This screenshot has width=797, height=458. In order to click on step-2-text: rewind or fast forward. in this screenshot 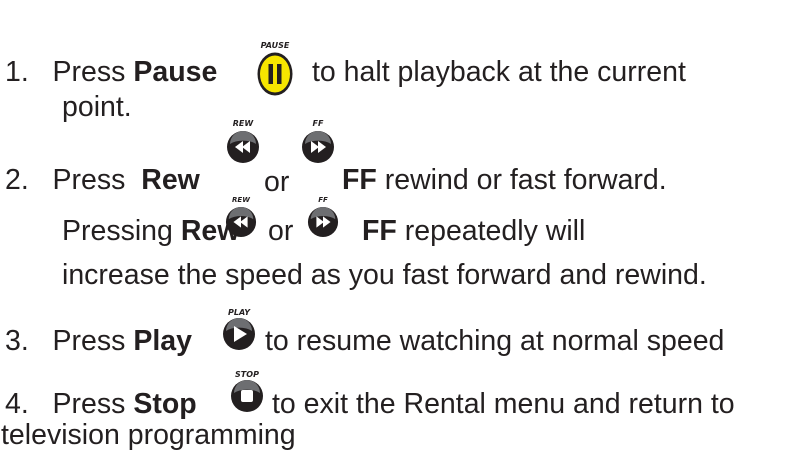, I will do `click(525, 180)`.